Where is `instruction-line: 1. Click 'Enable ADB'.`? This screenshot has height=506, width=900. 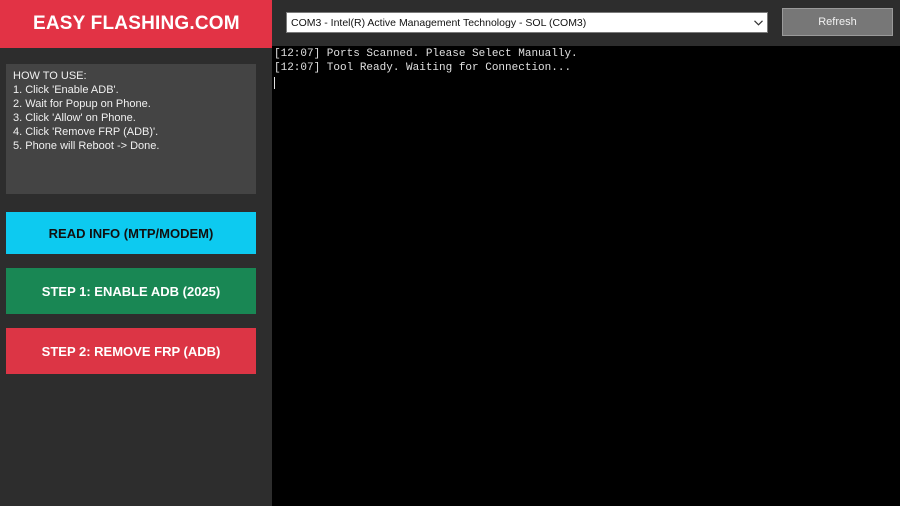 instruction-line: 1. Click 'Enable ADB'. is located at coordinates (66, 90).